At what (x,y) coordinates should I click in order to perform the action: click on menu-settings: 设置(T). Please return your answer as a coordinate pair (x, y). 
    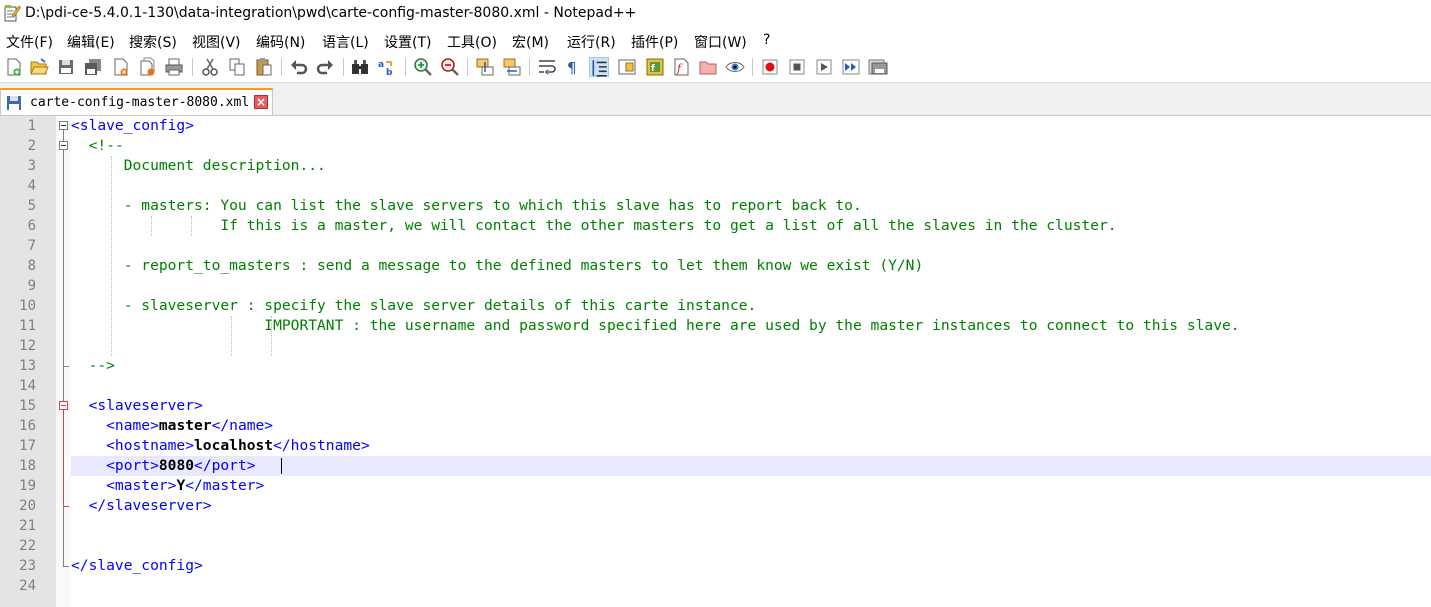
    Looking at the image, I should click on (407, 42).